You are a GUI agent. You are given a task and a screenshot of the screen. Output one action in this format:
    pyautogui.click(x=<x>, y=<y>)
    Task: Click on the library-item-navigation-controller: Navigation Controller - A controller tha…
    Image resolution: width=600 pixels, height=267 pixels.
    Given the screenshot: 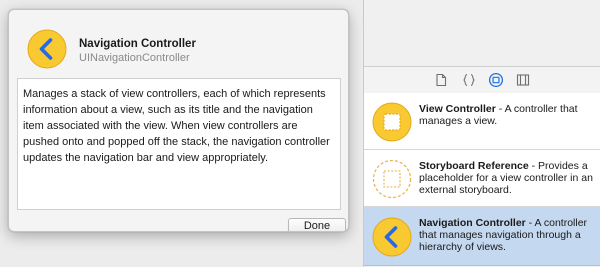 What is the action you would take?
    pyautogui.click(x=482, y=236)
    